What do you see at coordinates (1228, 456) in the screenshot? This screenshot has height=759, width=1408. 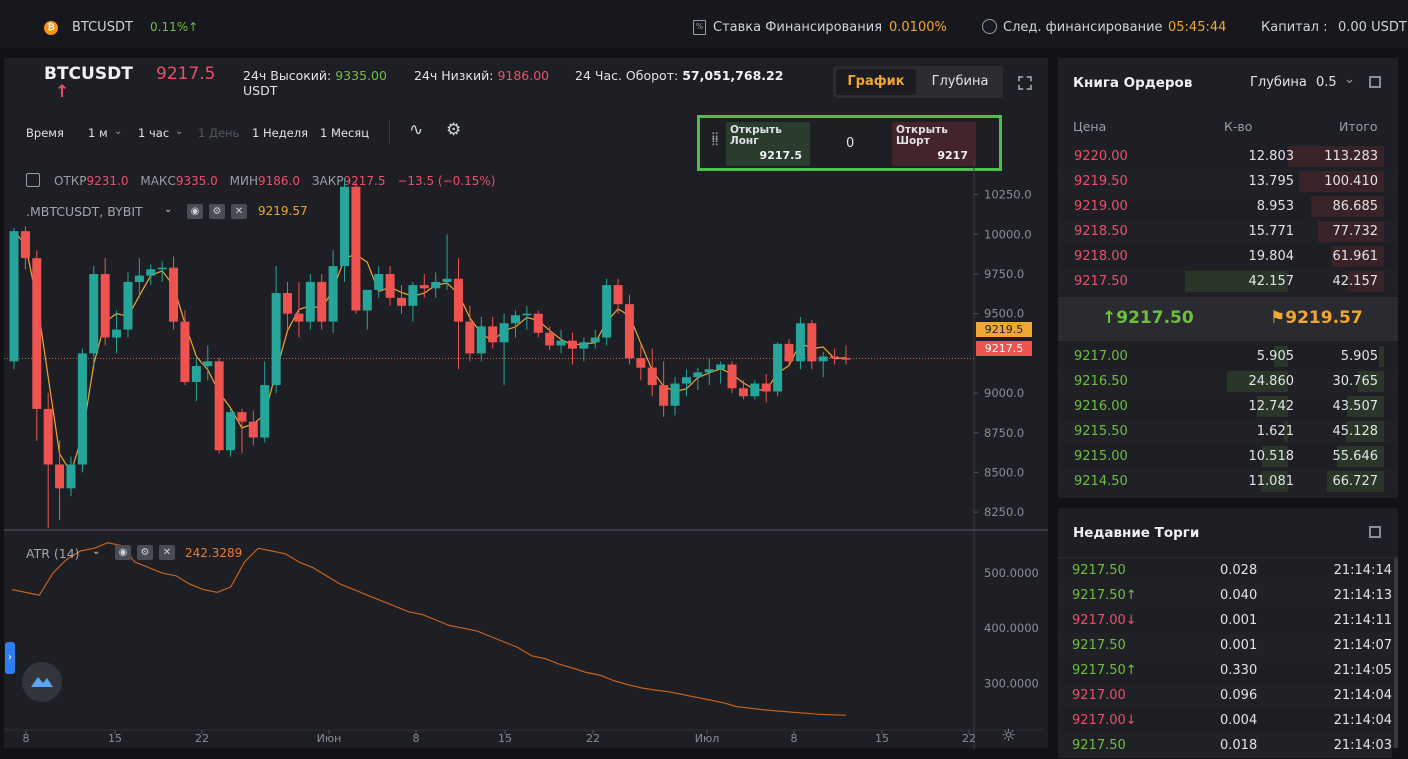 I see `bid-row: 9215.00 10.518 55.646` at bounding box center [1228, 456].